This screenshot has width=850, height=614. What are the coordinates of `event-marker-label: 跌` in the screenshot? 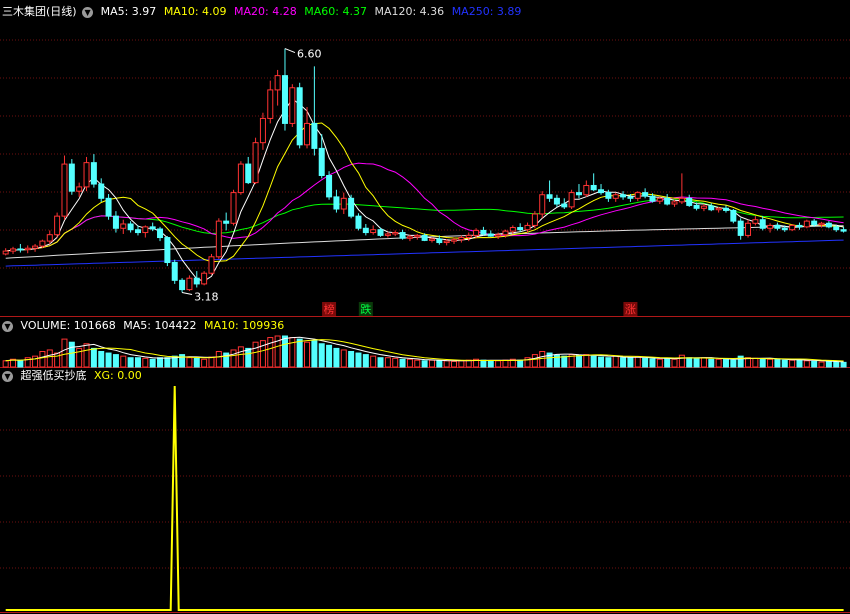 It's located at (365, 309).